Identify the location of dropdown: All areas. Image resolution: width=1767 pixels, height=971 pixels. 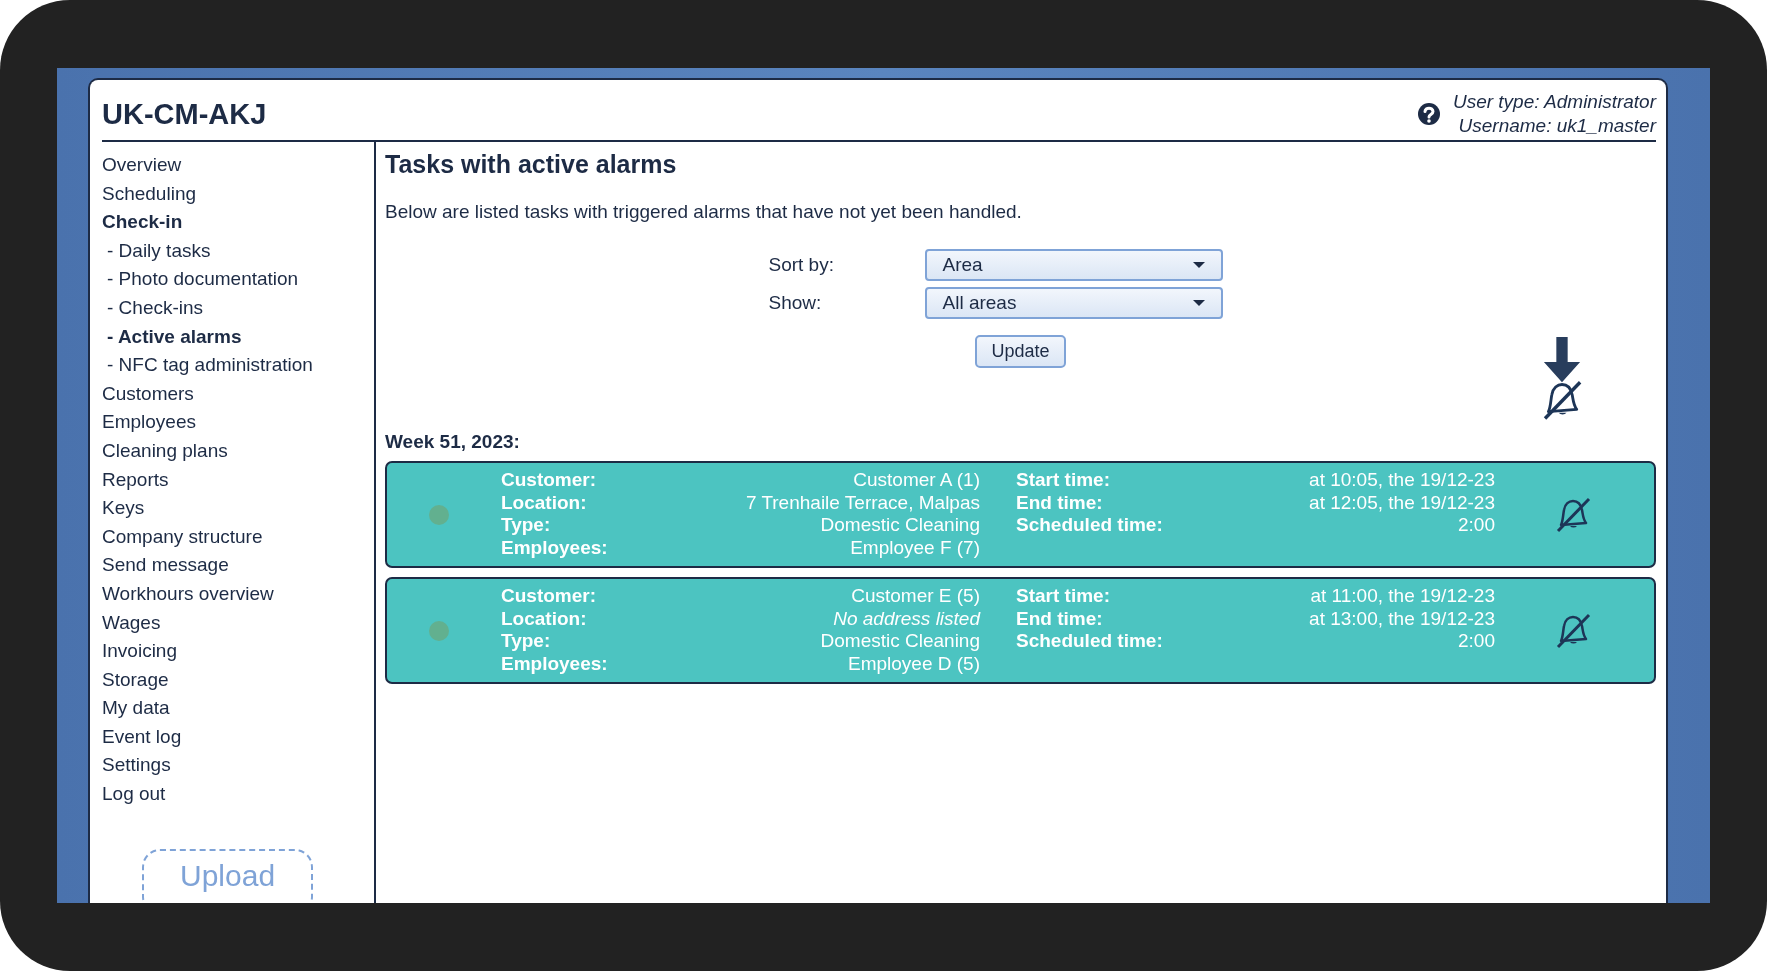
(1073, 303).